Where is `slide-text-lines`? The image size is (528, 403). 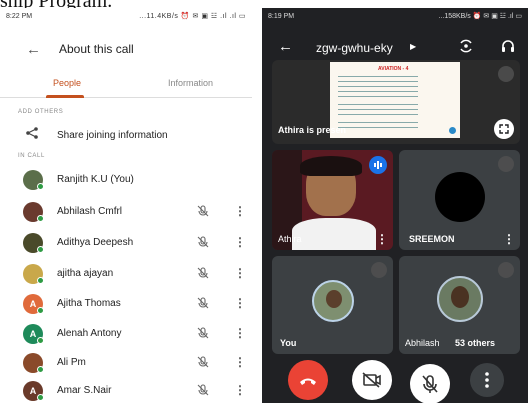 slide-text-lines is located at coordinates (378, 76).